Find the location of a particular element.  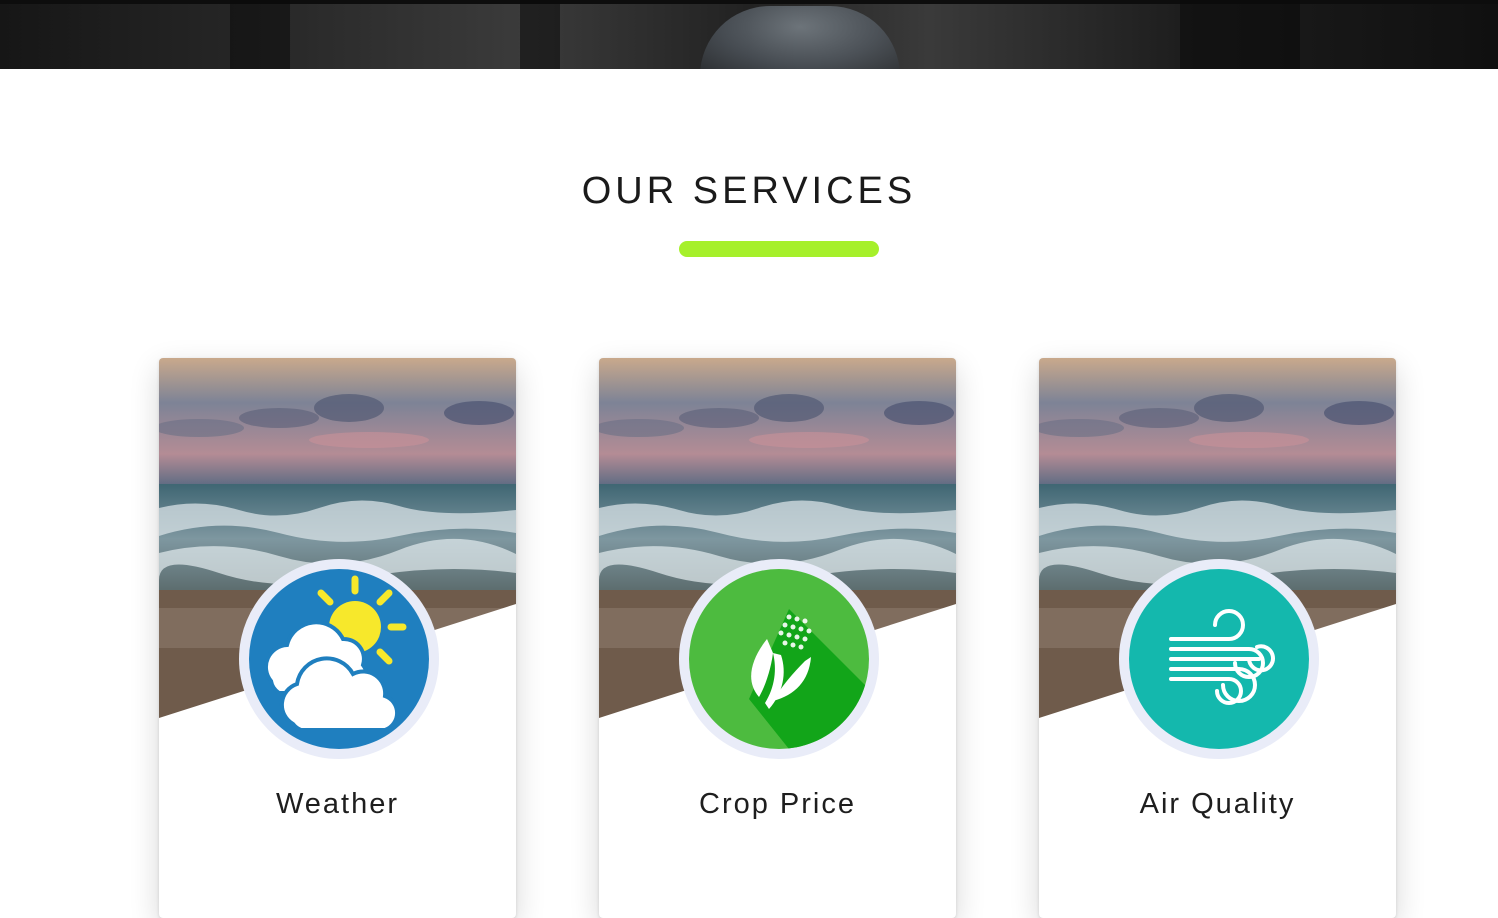

weather-icon-ring is located at coordinates (339, 659).